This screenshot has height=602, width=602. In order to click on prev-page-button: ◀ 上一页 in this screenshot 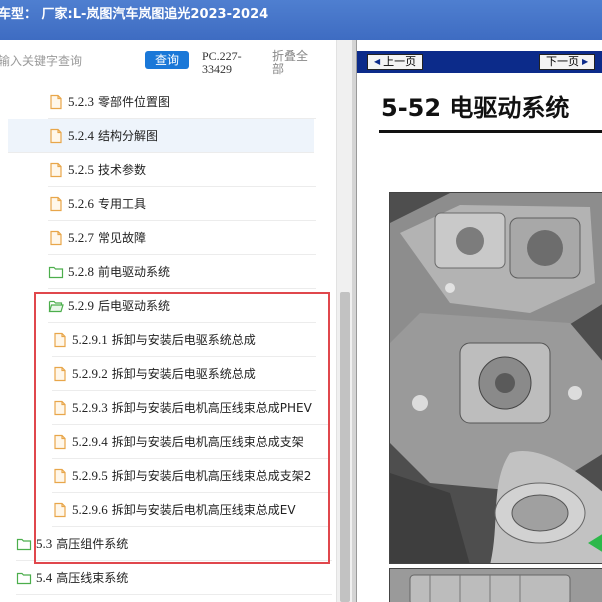, I will do `click(395, 62)`.